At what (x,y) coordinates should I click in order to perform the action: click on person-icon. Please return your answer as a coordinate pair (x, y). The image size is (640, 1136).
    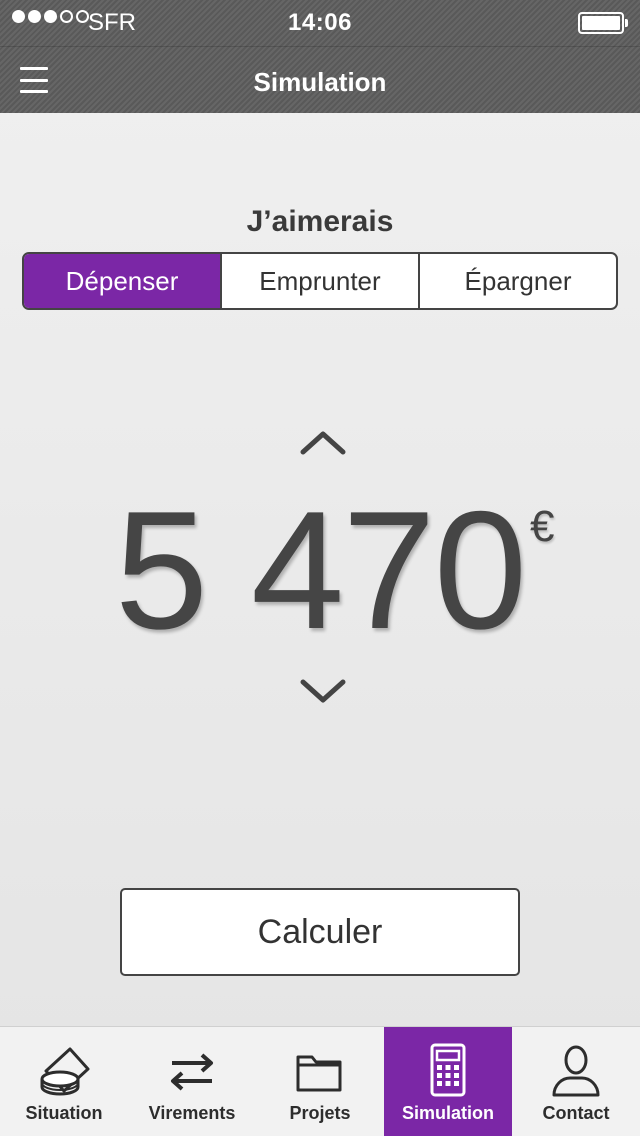
    Looking at the image, I should click on (576, 1071).